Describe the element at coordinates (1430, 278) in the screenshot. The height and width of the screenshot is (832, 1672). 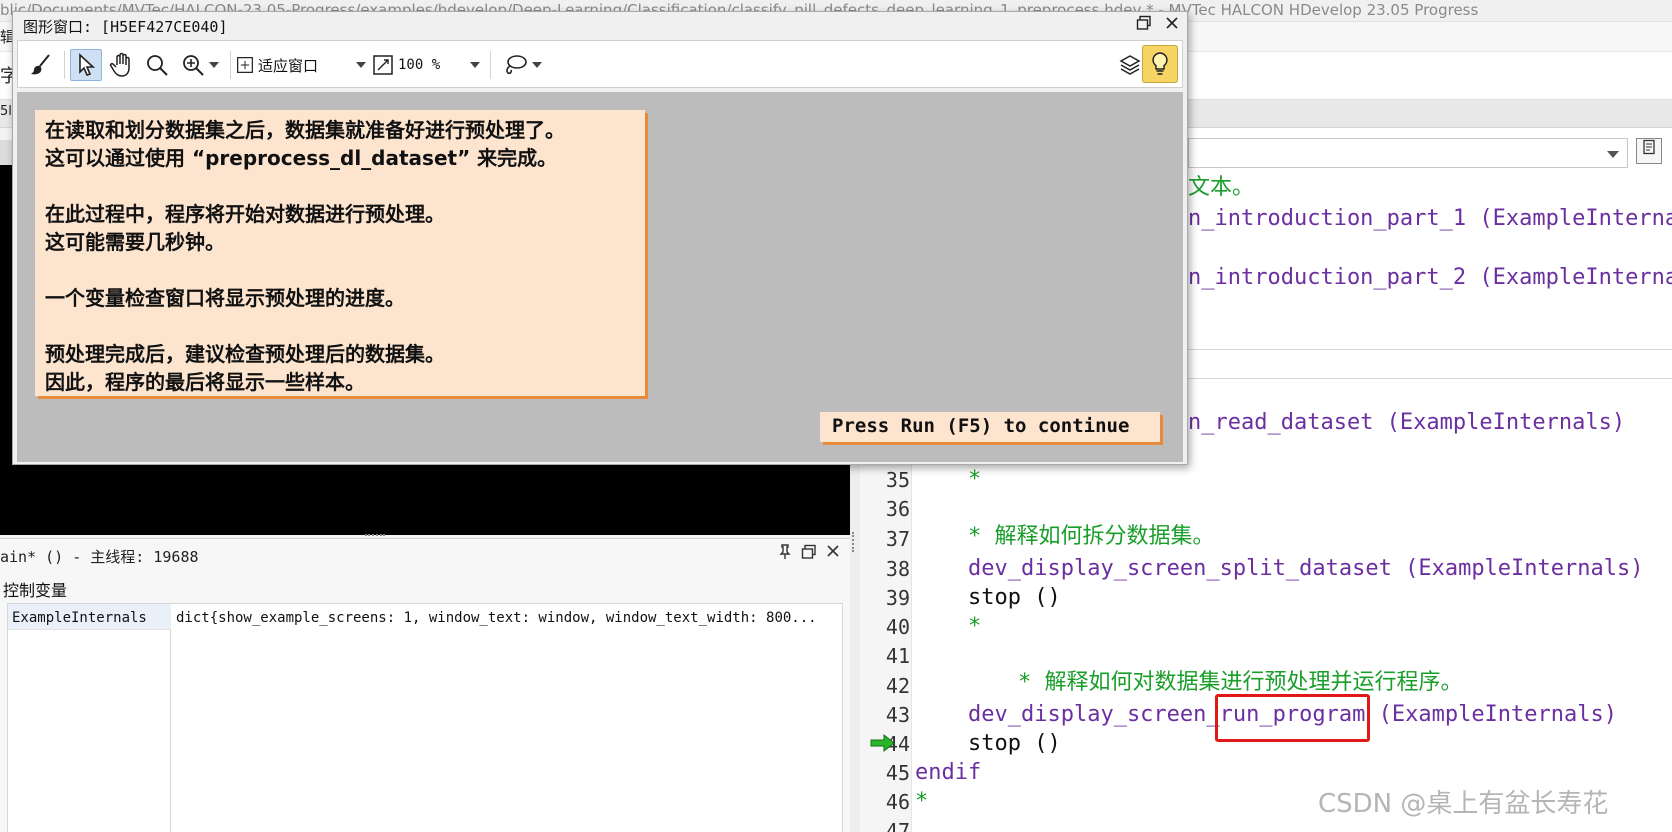
I see `code-partial-line: n_introduction_part_2 (ExampleInterna` at that location.